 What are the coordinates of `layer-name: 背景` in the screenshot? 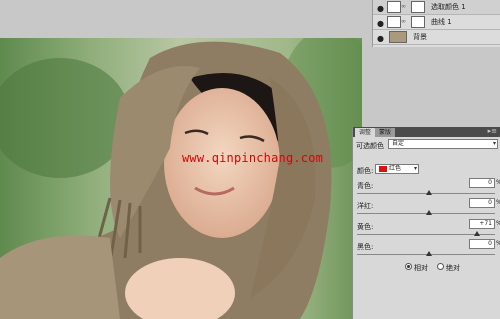 It's located at (420, 37).